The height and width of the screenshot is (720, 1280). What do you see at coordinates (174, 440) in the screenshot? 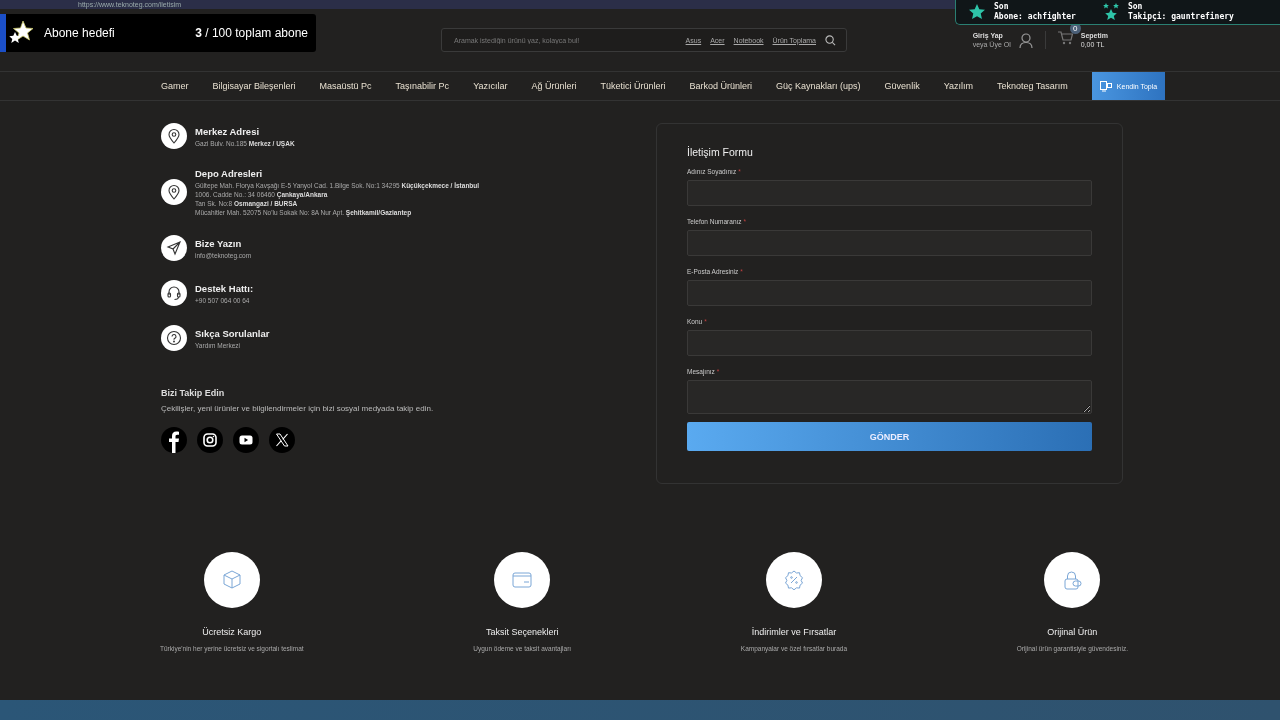
I see `facebook-icon` at bounding box center [174, 440].